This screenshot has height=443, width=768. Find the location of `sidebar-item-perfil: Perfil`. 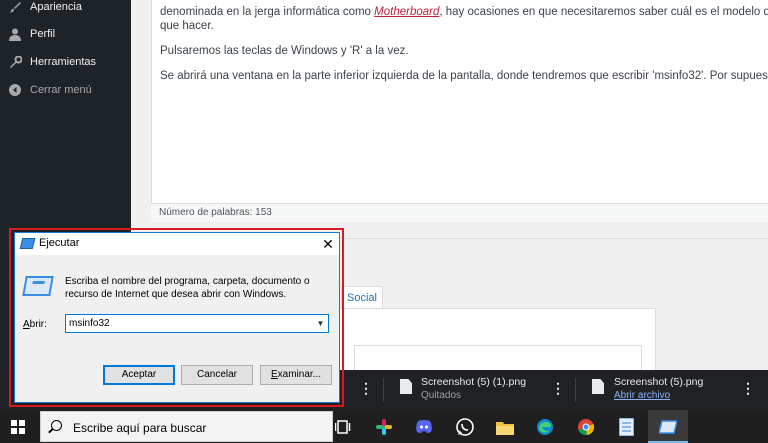

sidebar-item-perfil: Perfil is located at coordinates (65, 34).